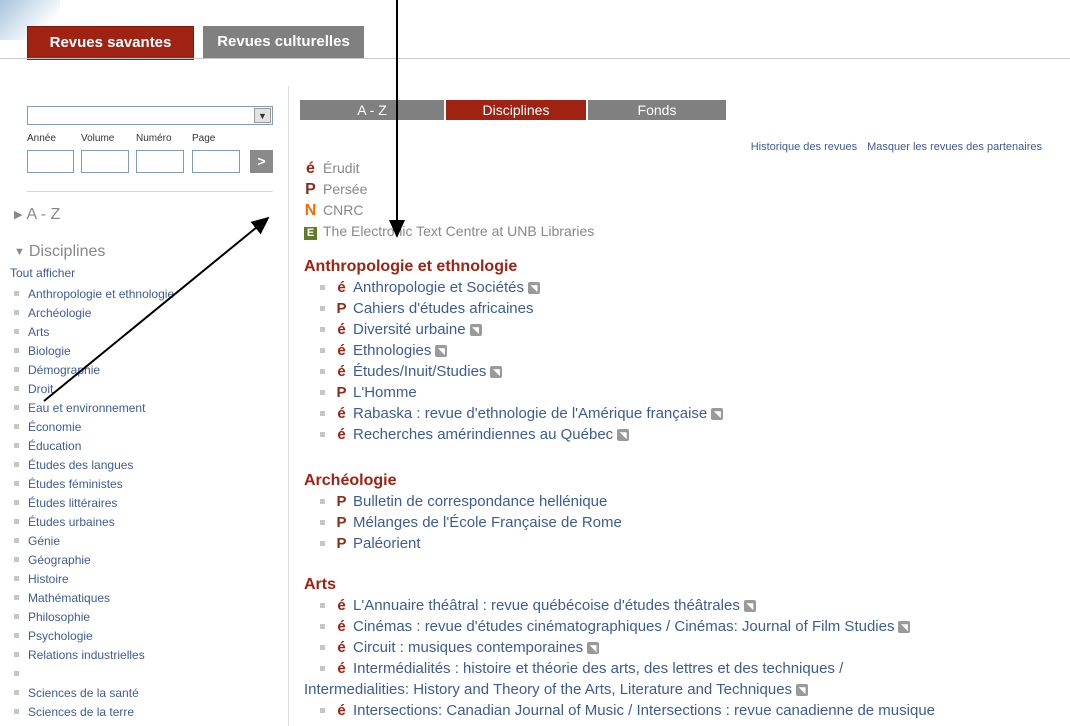 This screenshot has width=1070, height=726. I want to click on arrow-diagonal-line, so click(156, 309).